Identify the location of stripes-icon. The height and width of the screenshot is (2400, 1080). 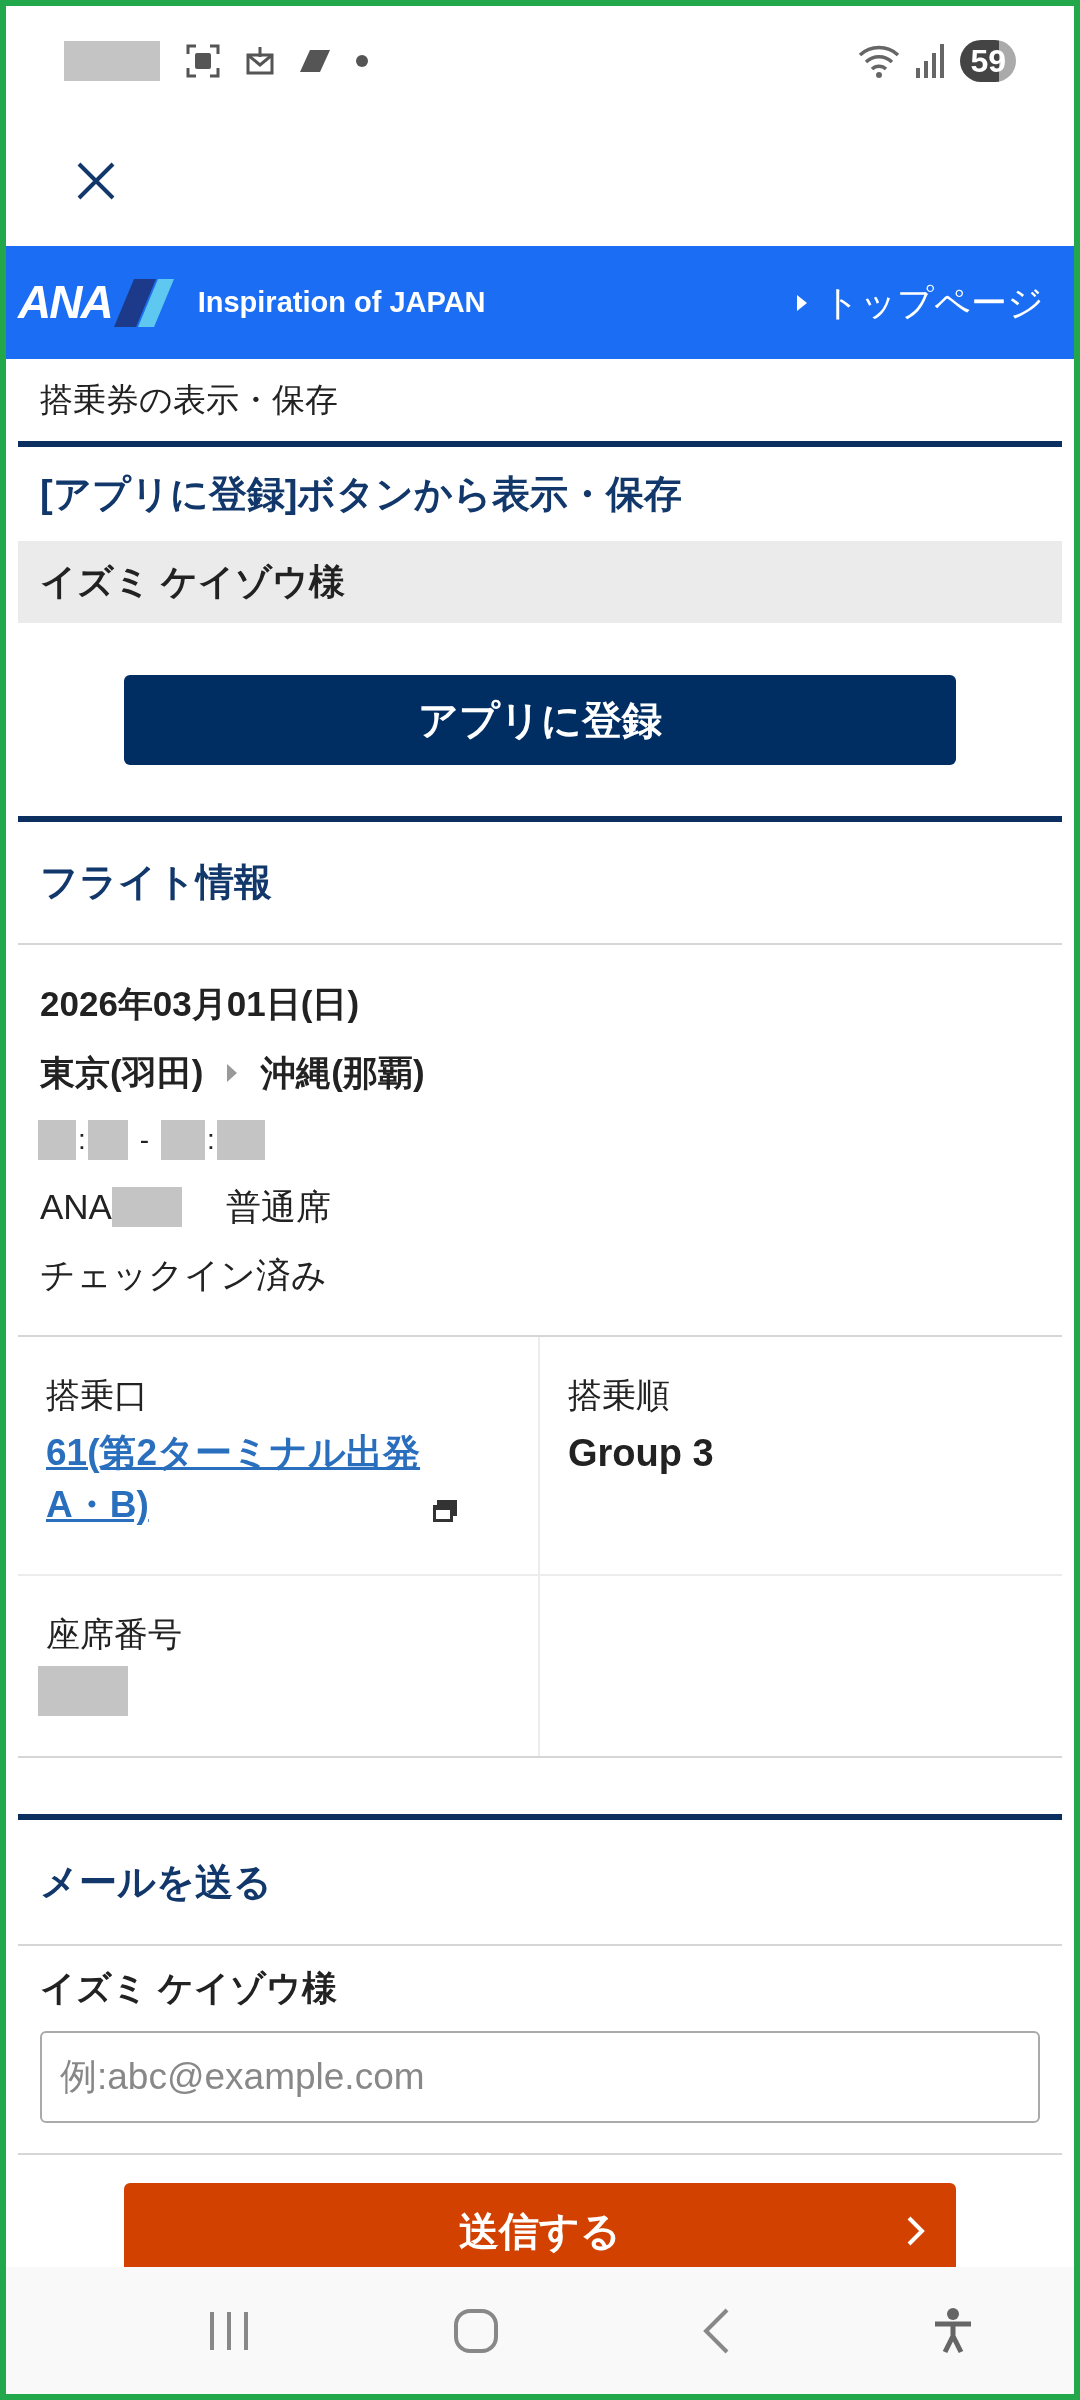
(143, 302).